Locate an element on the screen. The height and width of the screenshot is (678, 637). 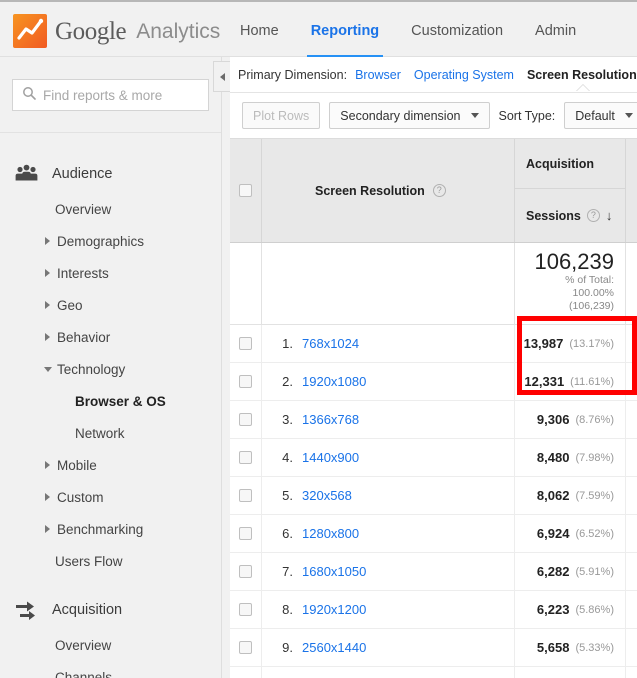
row-resolution-link: 1280x800 is located at coordinates (330, 533).